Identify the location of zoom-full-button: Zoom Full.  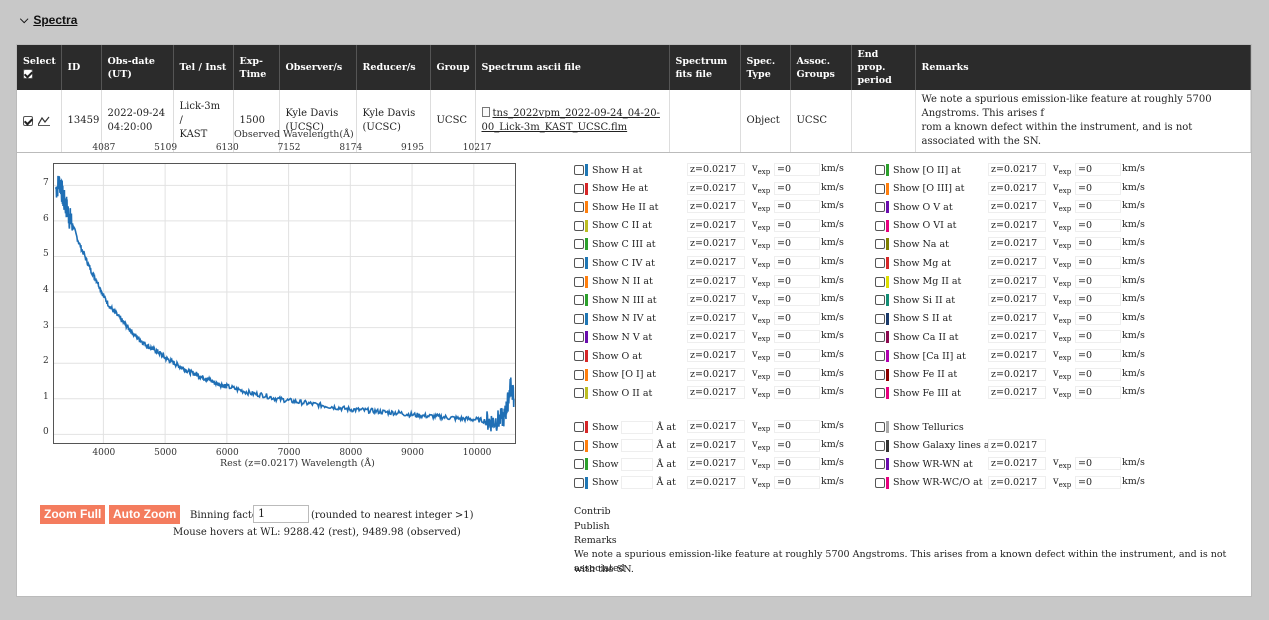
(73, 514).